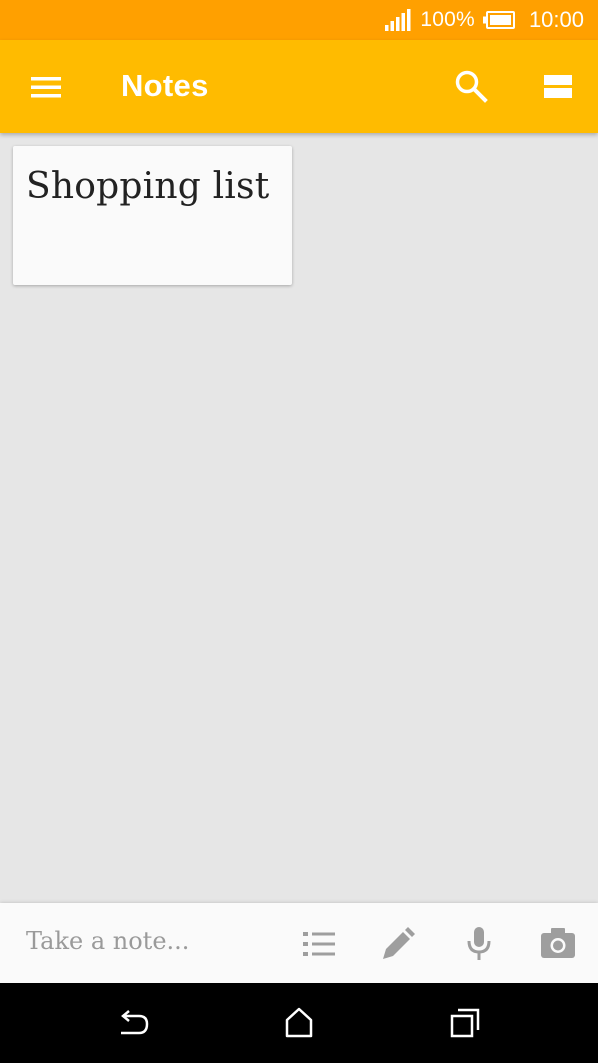  What do you see at coordinates (46, 87) in the screenshot?
I see `menu-icon` at bounding box center [46, 87].